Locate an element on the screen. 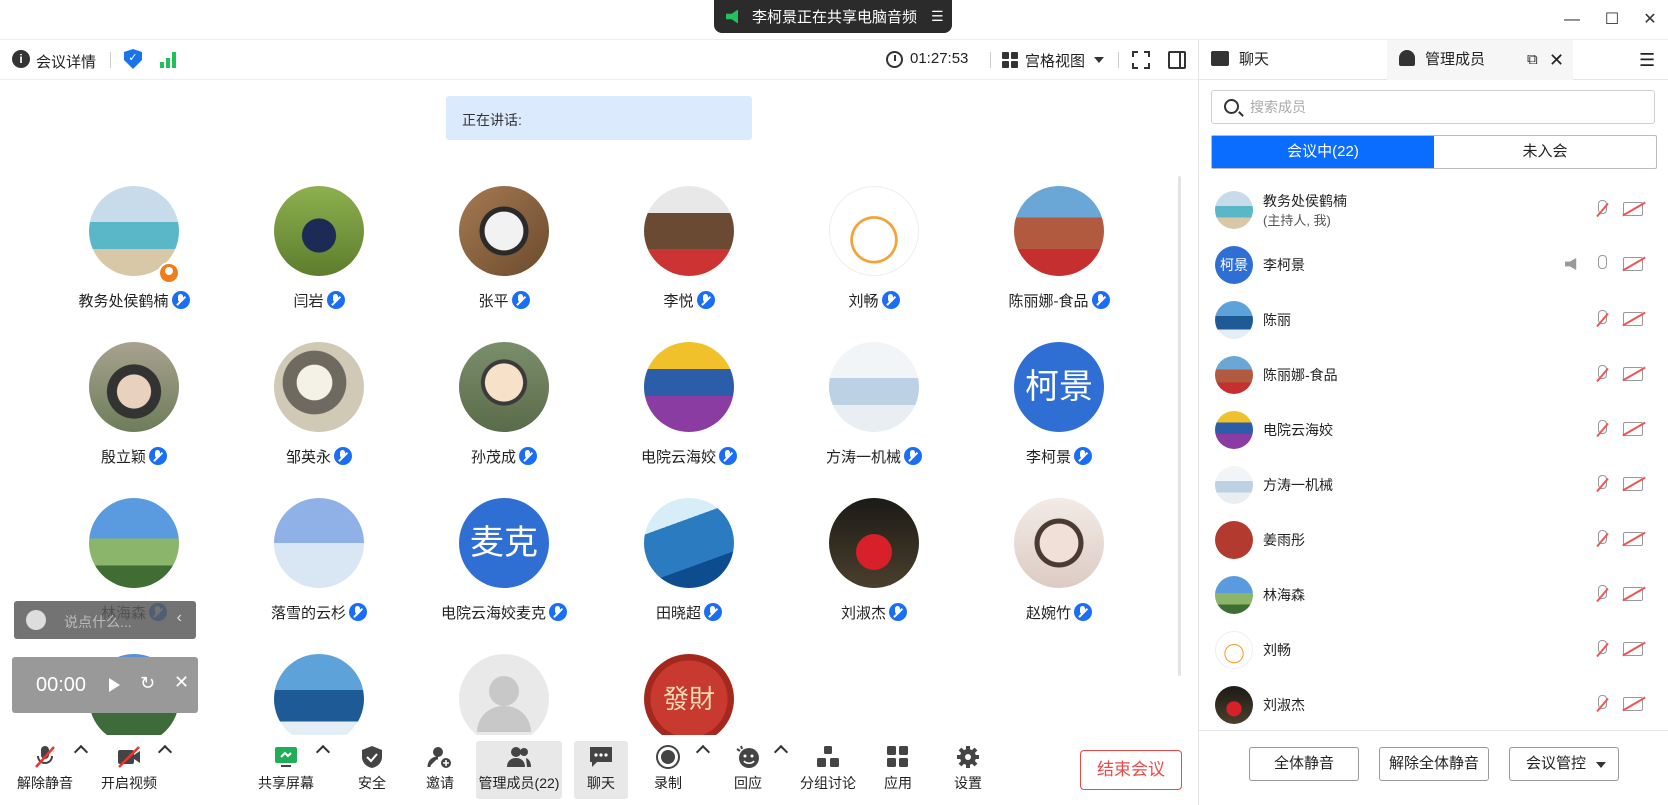  participant-tile: 张平 is located at coordinates (502, 256).